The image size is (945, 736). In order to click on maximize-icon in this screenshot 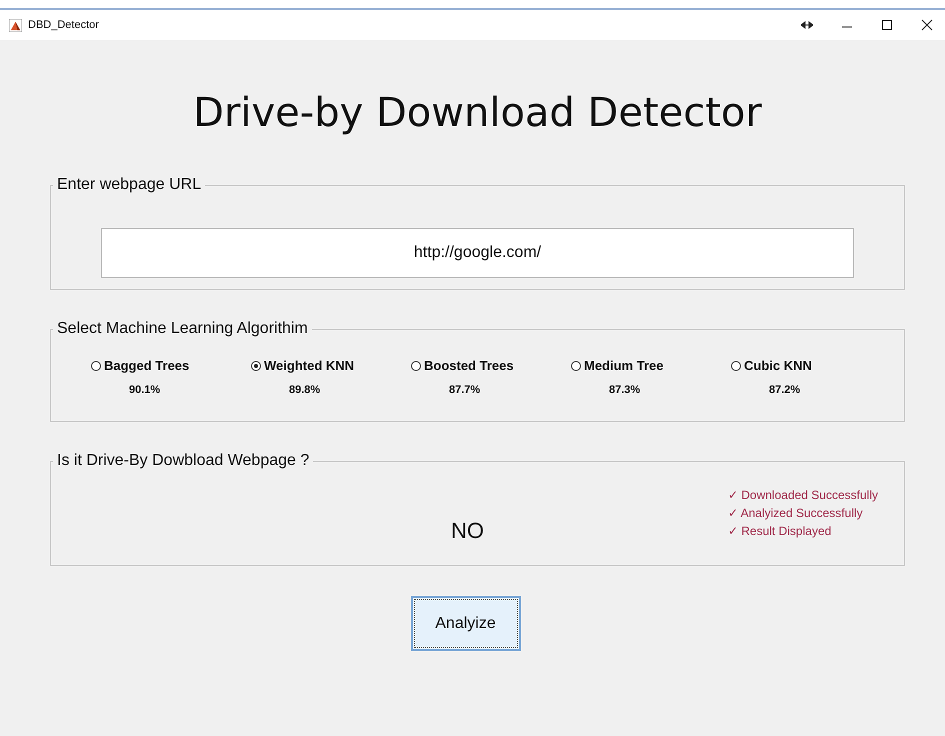, I will do `click(887, 25)`.